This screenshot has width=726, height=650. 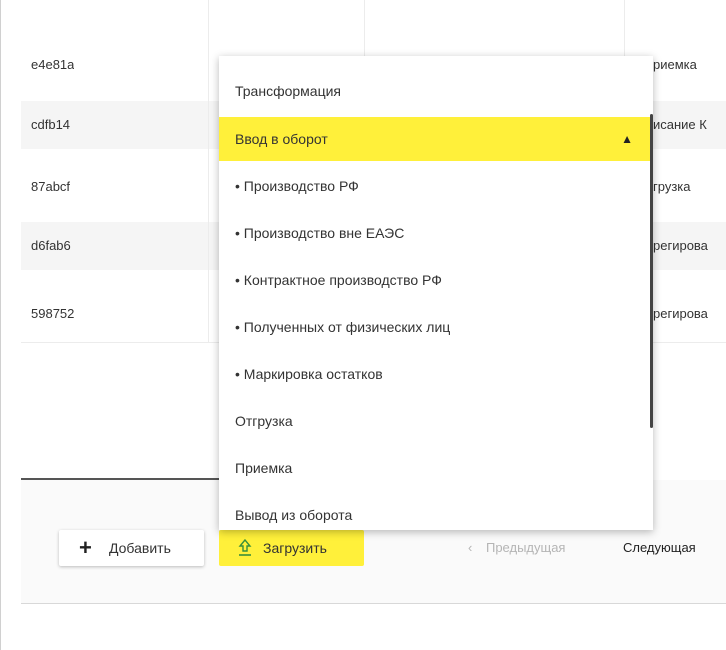 I want to click on row-id: 87abcf, so click(x=51, y=186).